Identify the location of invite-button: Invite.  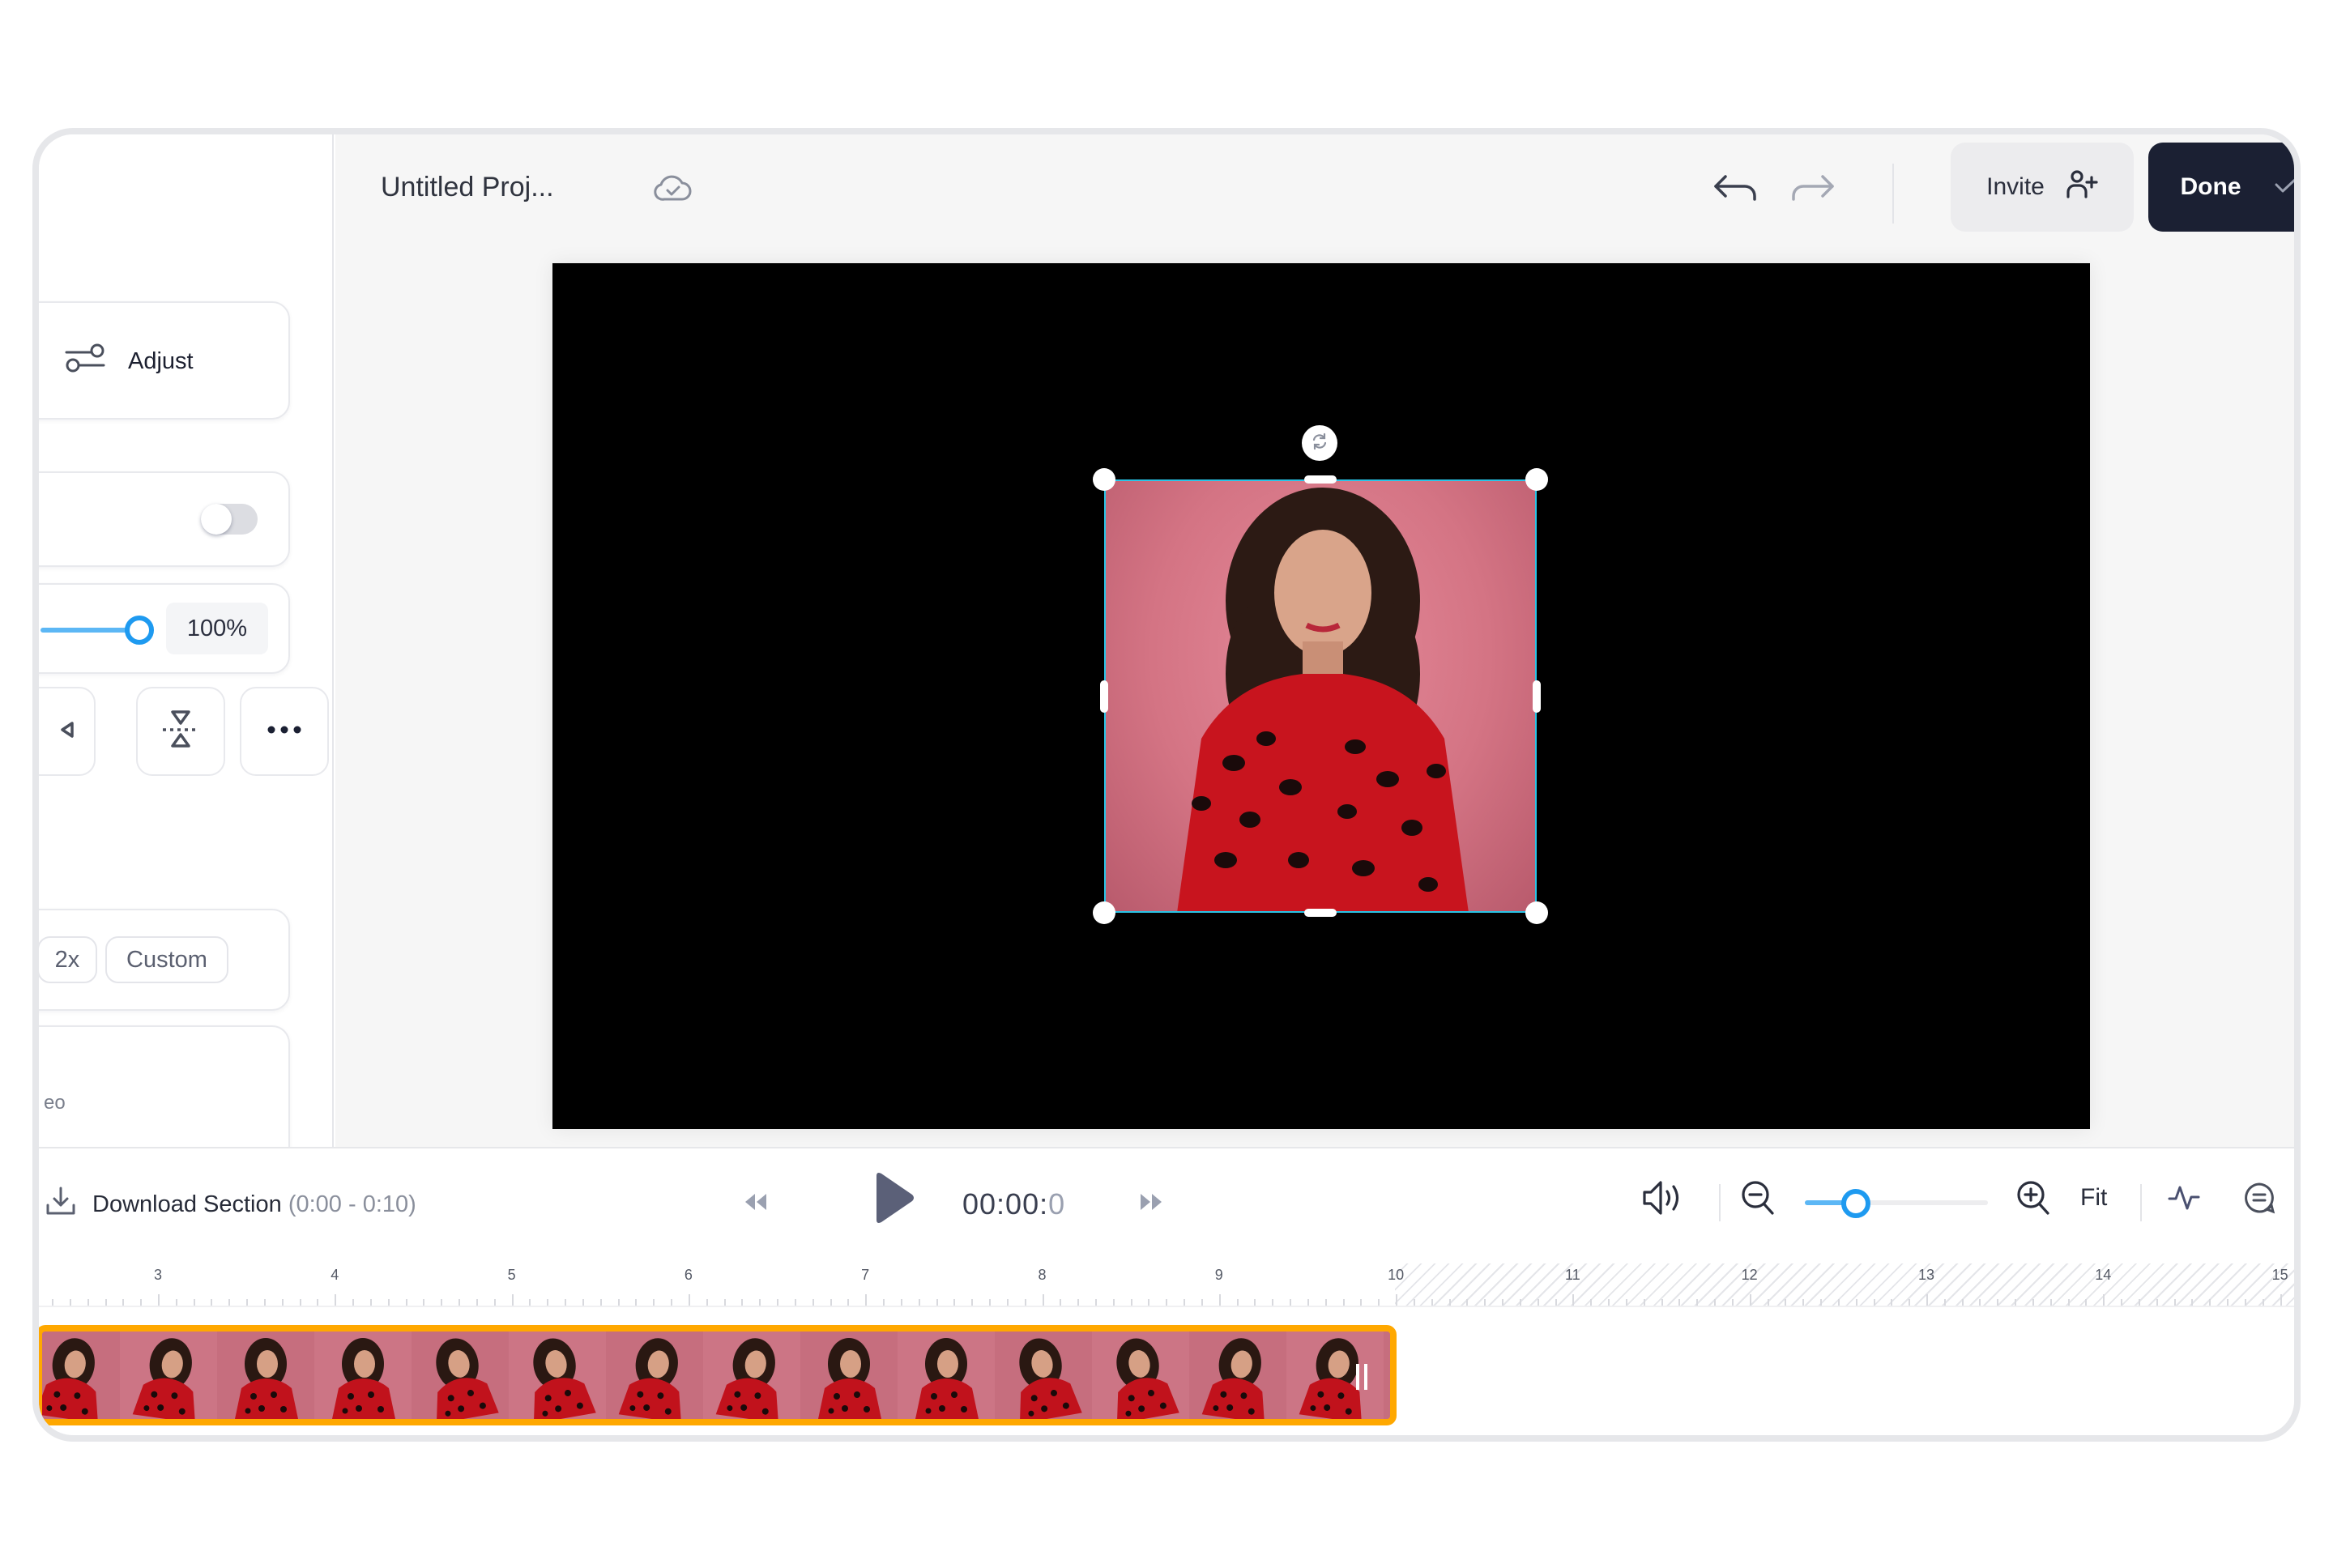
(2042, 187).